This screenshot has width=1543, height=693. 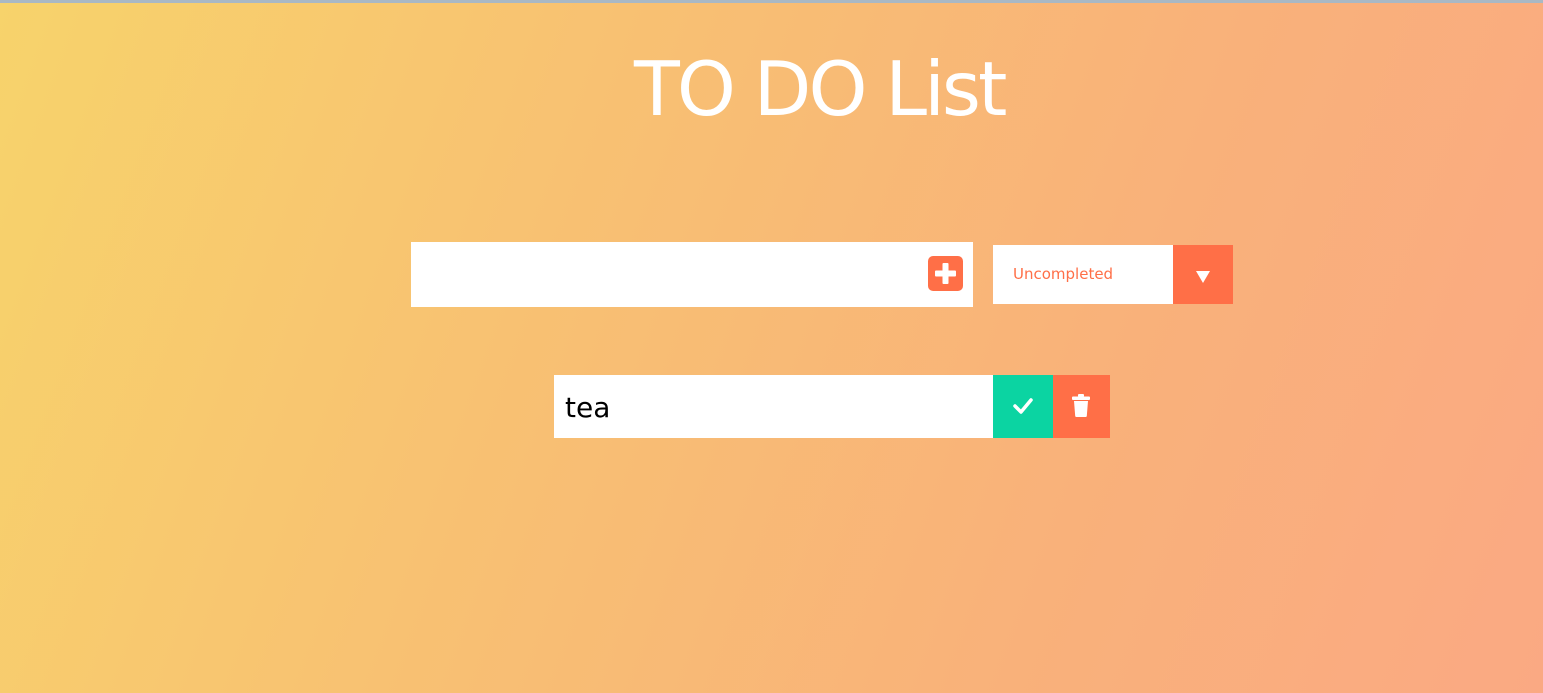 I want to click on todo-form, so click(x=692, y=274).